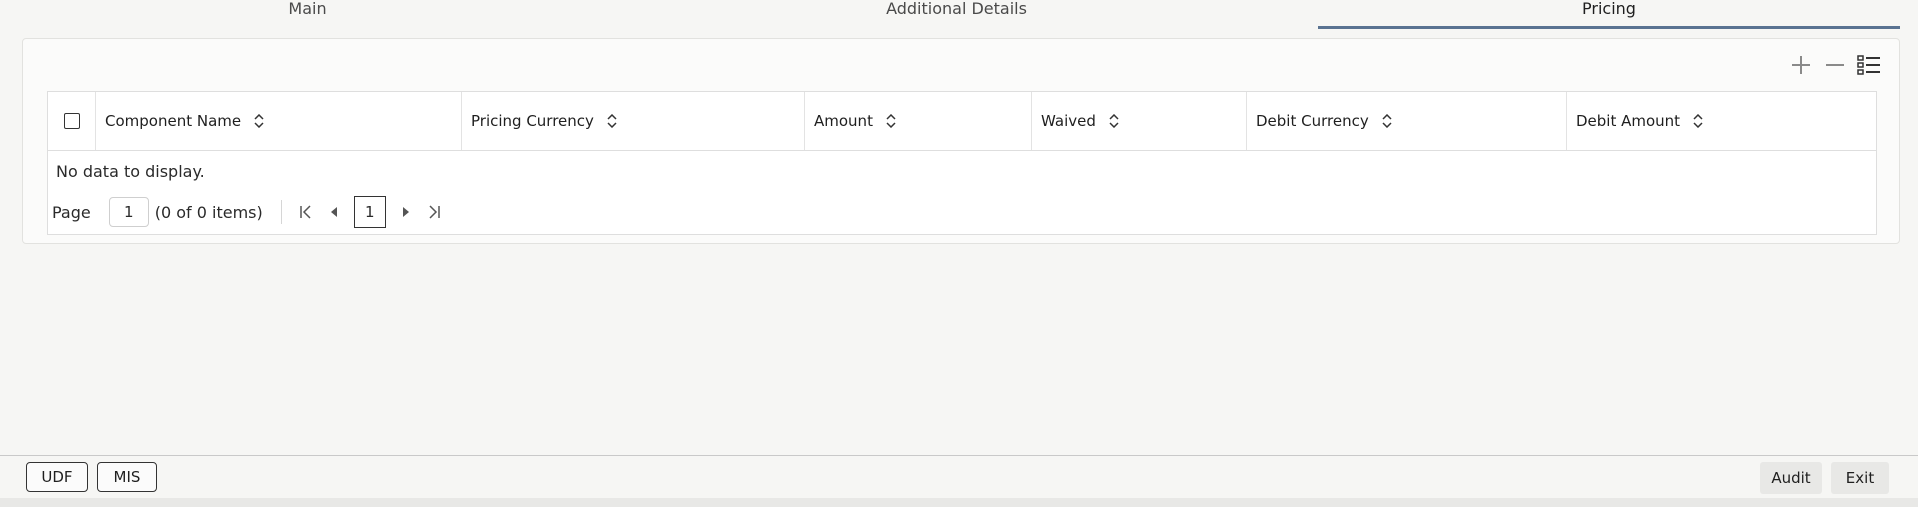 The image size is (1918, 507). Describe the element at coordinates (127, 477) in the screenshot. I see `mis-button: MIS` at that location.